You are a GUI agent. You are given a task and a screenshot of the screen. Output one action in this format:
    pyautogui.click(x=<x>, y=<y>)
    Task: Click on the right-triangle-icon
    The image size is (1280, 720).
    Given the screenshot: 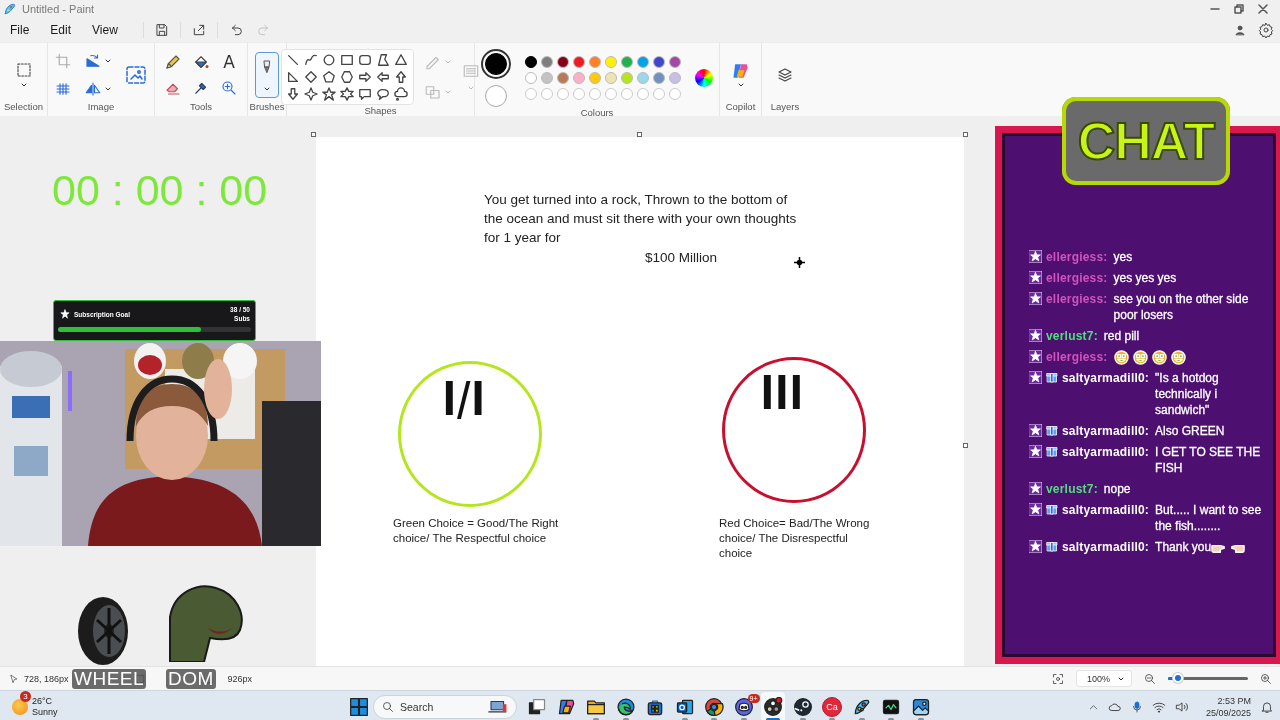 What is the action you would take?
    pyautogui.click(x=293, y=77)
    